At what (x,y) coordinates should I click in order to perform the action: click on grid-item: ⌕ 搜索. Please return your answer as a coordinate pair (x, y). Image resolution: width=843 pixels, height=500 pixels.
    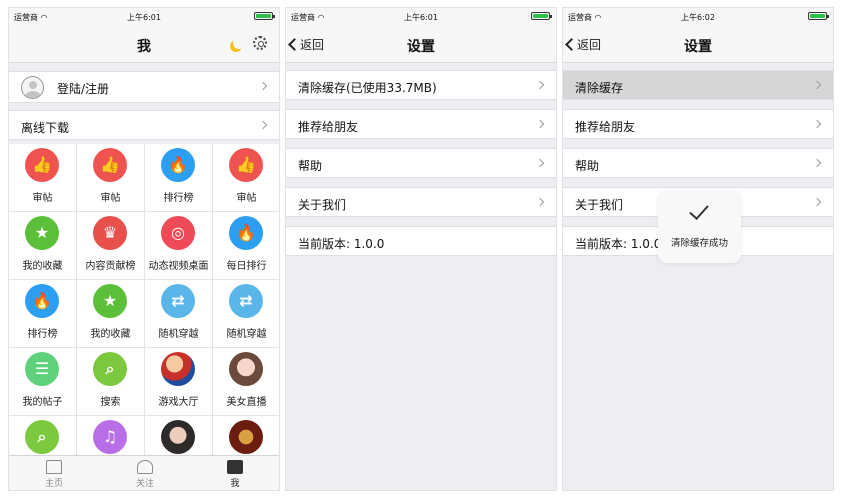
    Looking at the image, I should click on (111, 381).